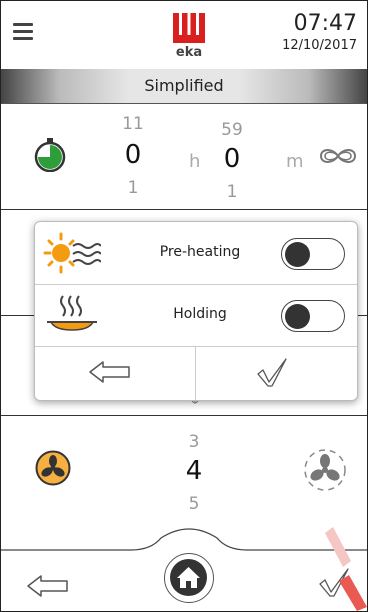 The width and height of the screenshot is (368, 612). Describe the element at coordinates (184, 86) in the screenshot. I see `mode-title: Simplified` at that location.